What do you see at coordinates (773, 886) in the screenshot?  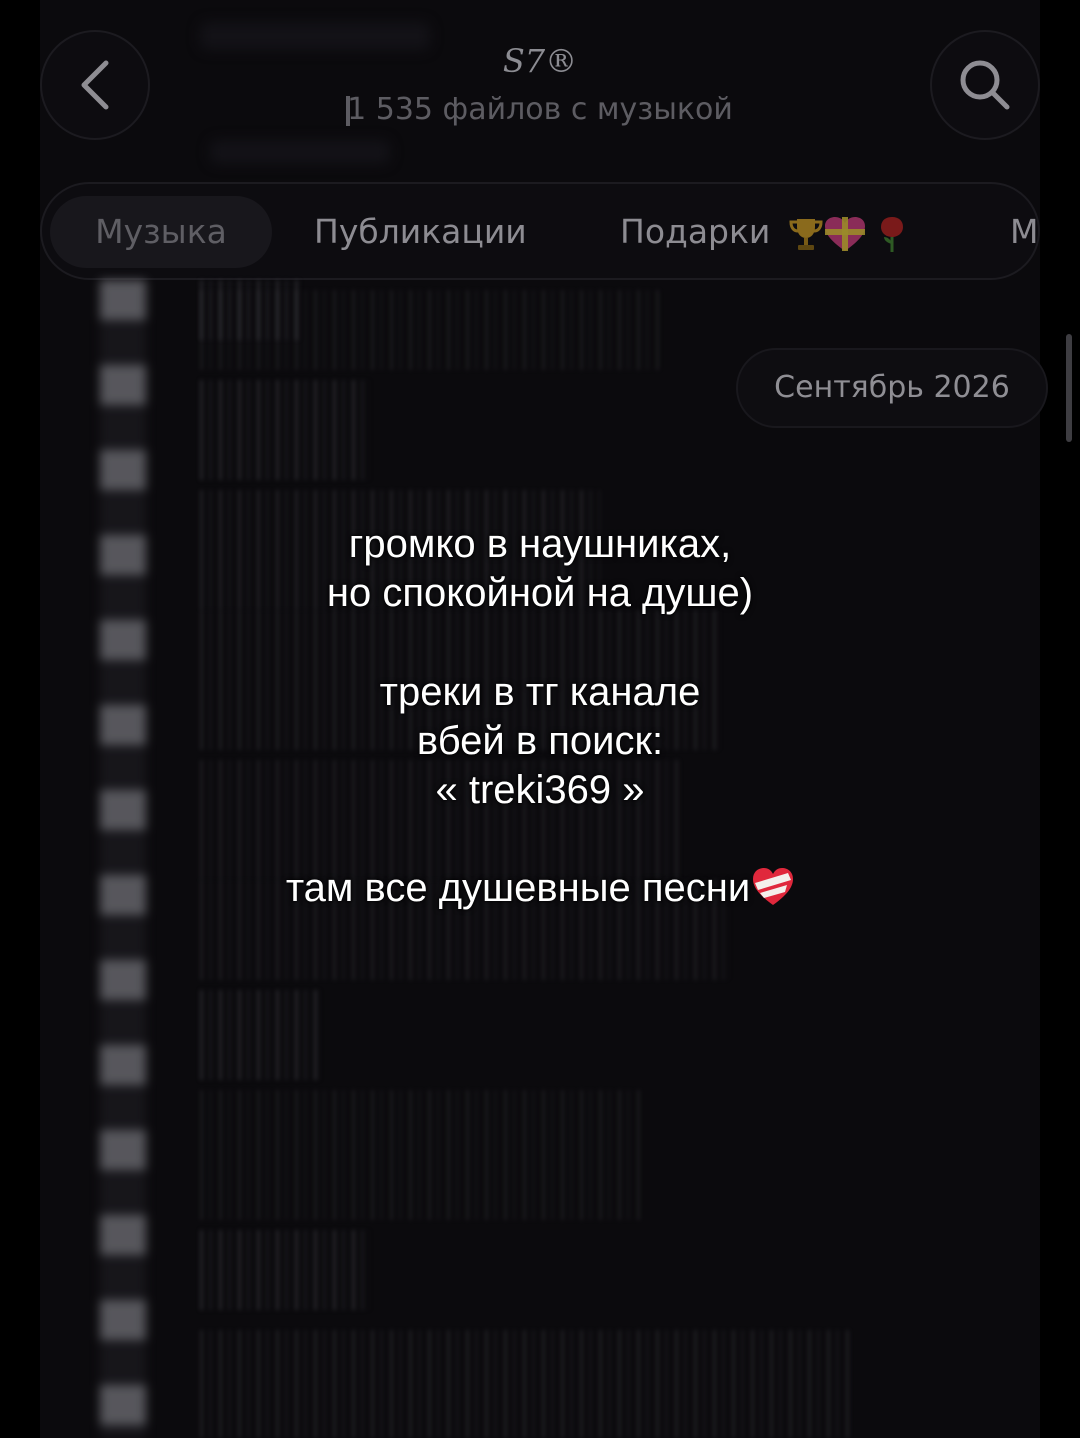 I see `bandaged-heart-icon` at bounding box center [773, 886].